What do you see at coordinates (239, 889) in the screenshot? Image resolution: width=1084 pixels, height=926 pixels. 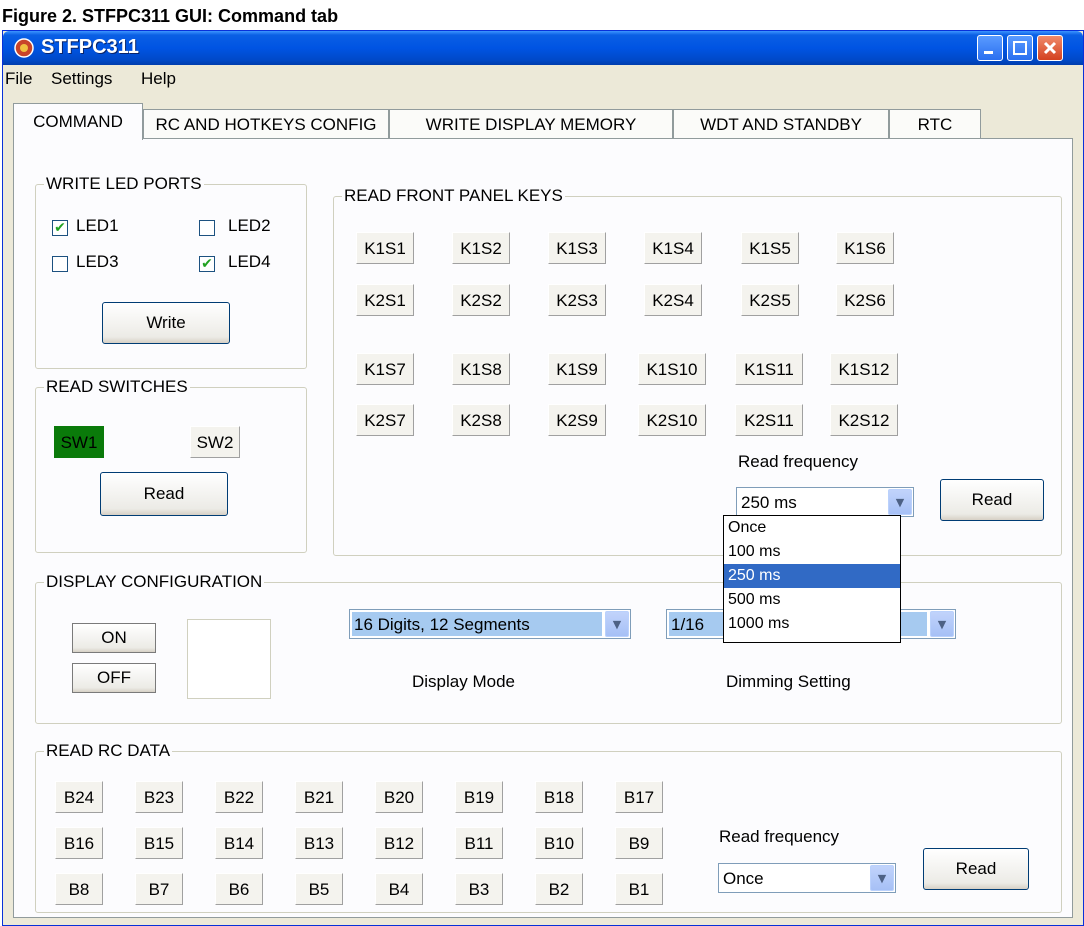 I see `rc-bit-b6: B6` at bounding box center [239, 889].